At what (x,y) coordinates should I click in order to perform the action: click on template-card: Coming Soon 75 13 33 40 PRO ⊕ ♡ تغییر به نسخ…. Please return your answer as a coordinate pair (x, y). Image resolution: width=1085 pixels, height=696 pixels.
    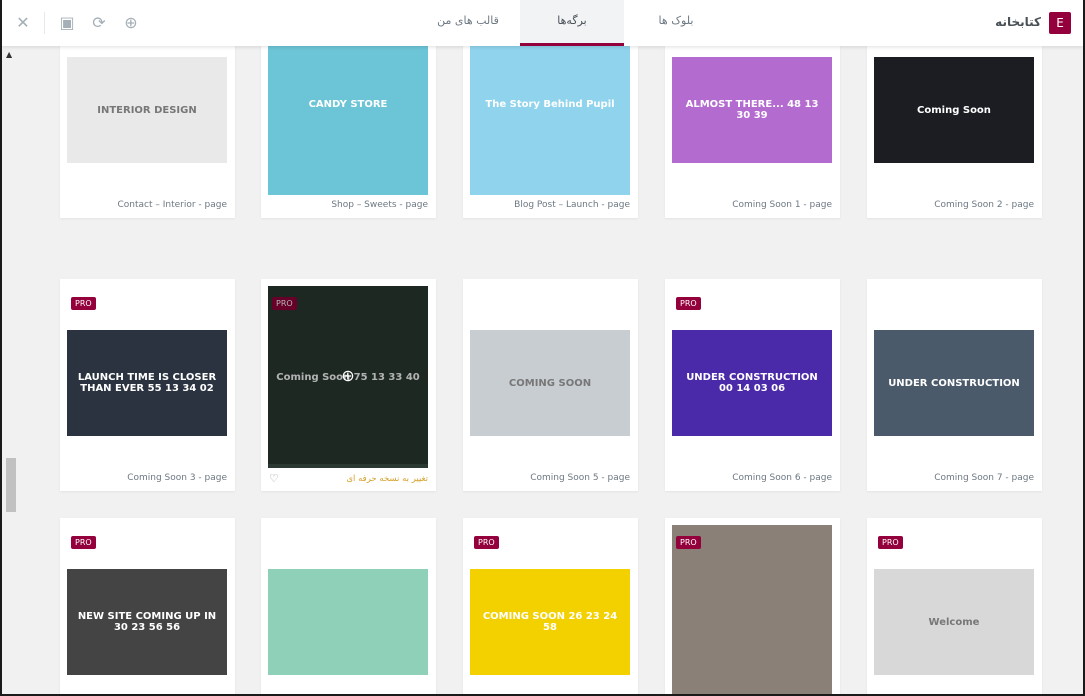
    Looking at the image, I should click on (348, 385).